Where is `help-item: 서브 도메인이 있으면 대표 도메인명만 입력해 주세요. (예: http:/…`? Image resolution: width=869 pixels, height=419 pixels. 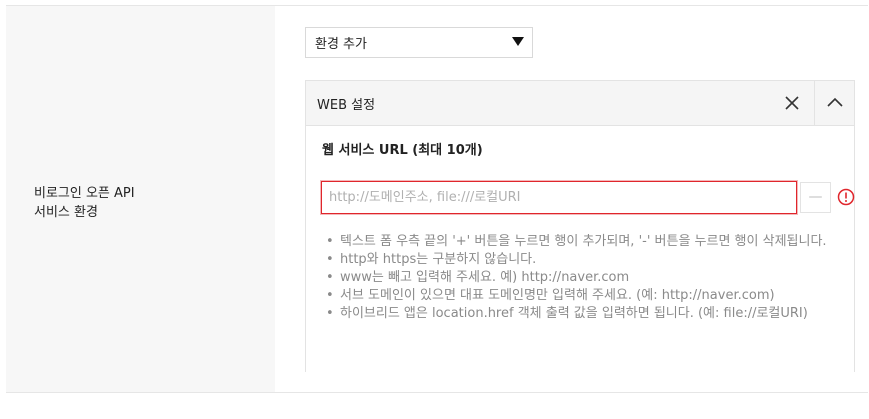
help-item: 서브 도메인이 있으면 대표 도메인명만 입력해 주세요. (예: http:/… is located at coordinates (581, 296).